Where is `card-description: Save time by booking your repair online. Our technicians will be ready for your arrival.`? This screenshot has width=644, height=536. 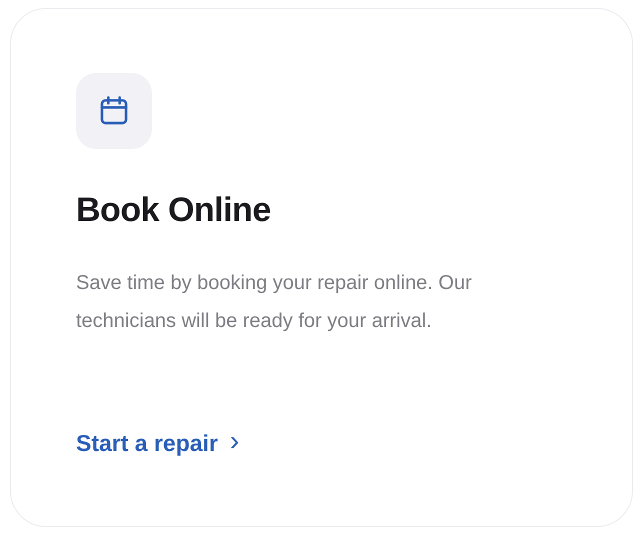 card-description: Save time by booking your repair online. Our technicians will be ready for your arrival. is located at coordinates (274, 302).